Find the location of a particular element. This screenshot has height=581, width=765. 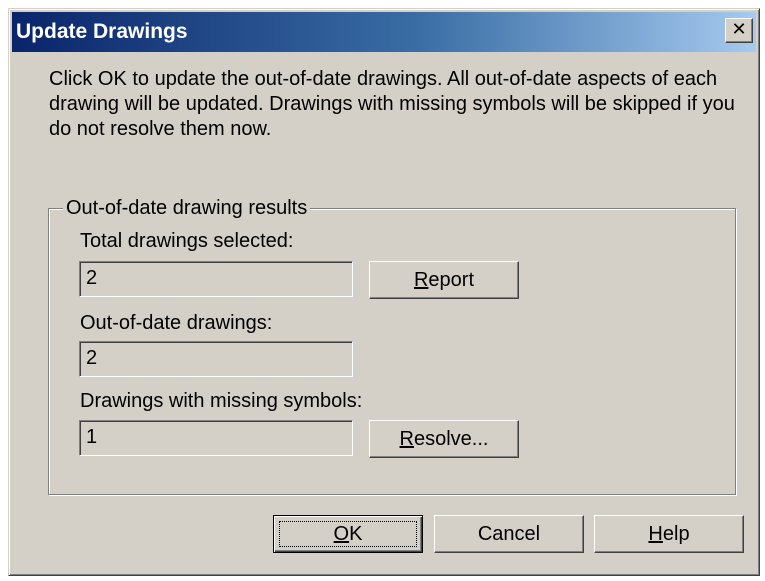

title-bar: Update Drawings ✕ is located at coordinates (384, 32).